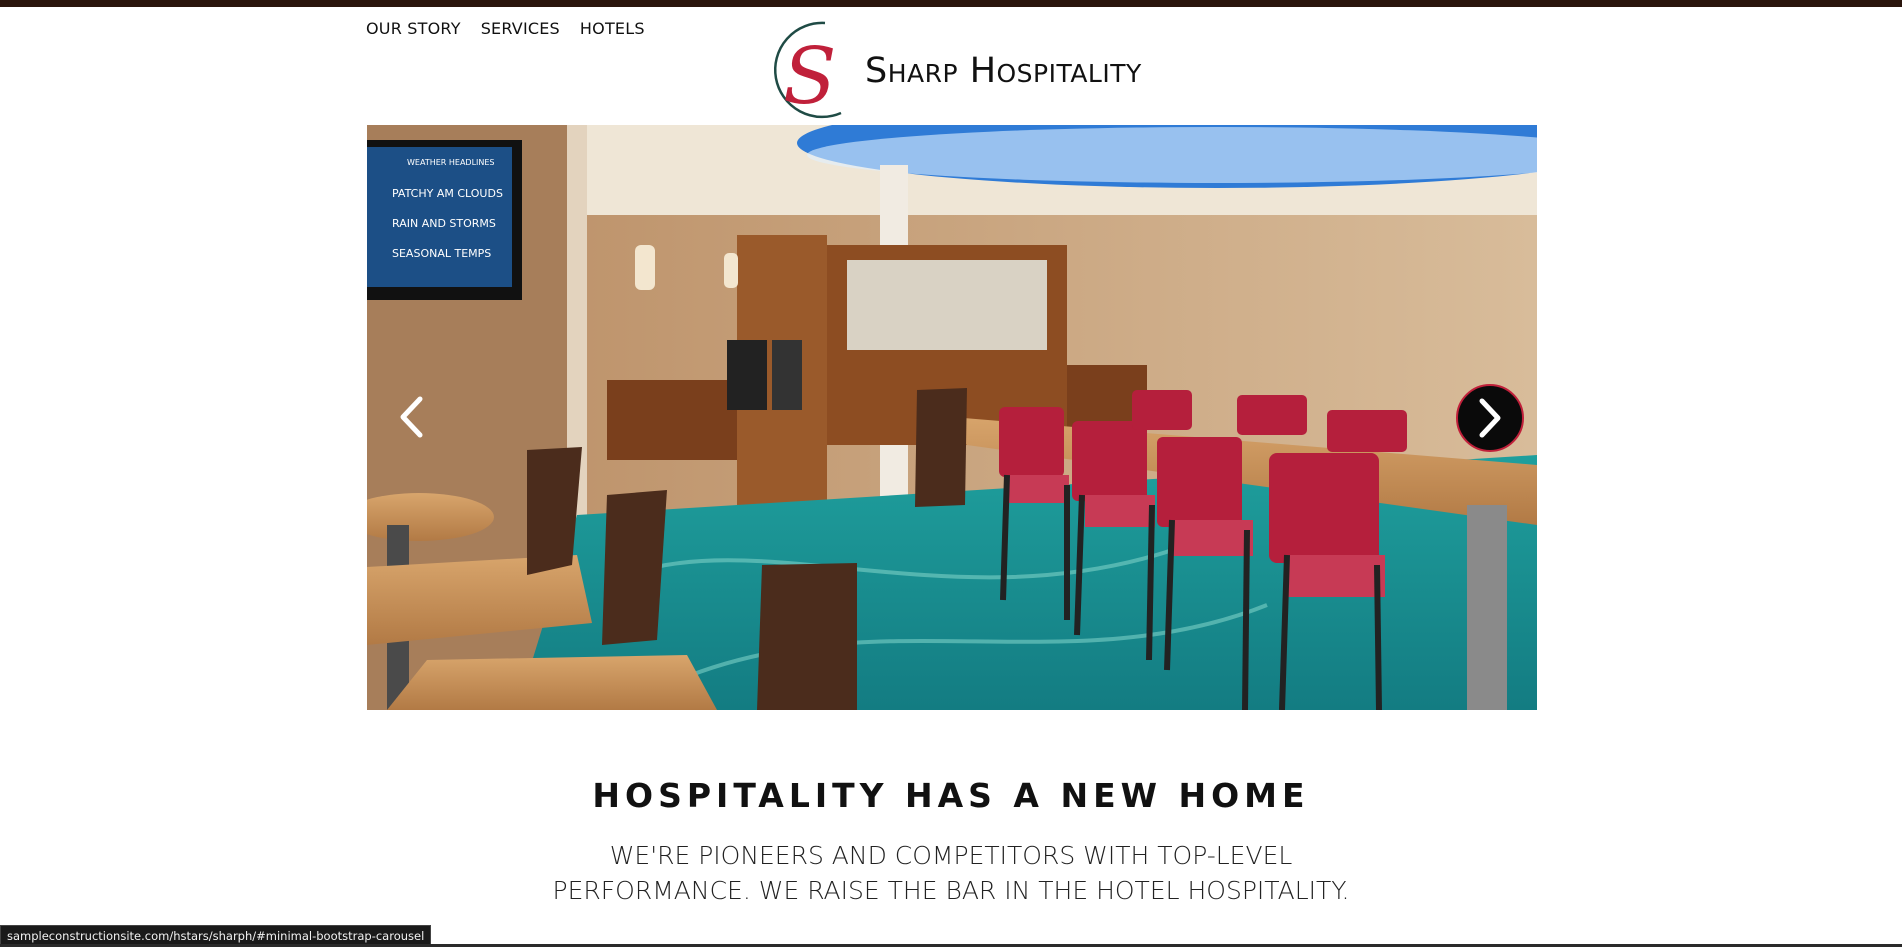 Image resolution: width=1902 pixels, height=947 pixels. What do you see at coordinates (951, 3) in the screenshot?
I see `top-border` at bounding box center [951, 3].